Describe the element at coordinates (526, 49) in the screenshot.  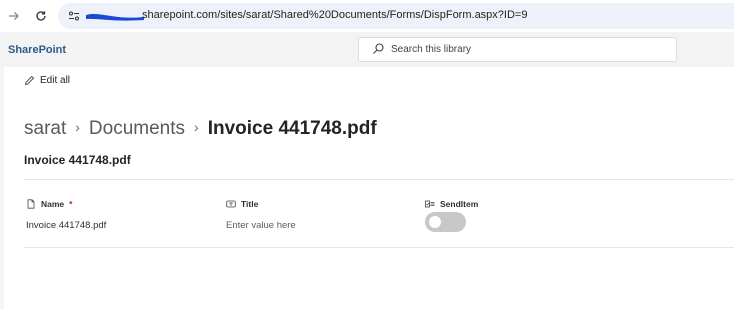
I see `search-input` at that location.